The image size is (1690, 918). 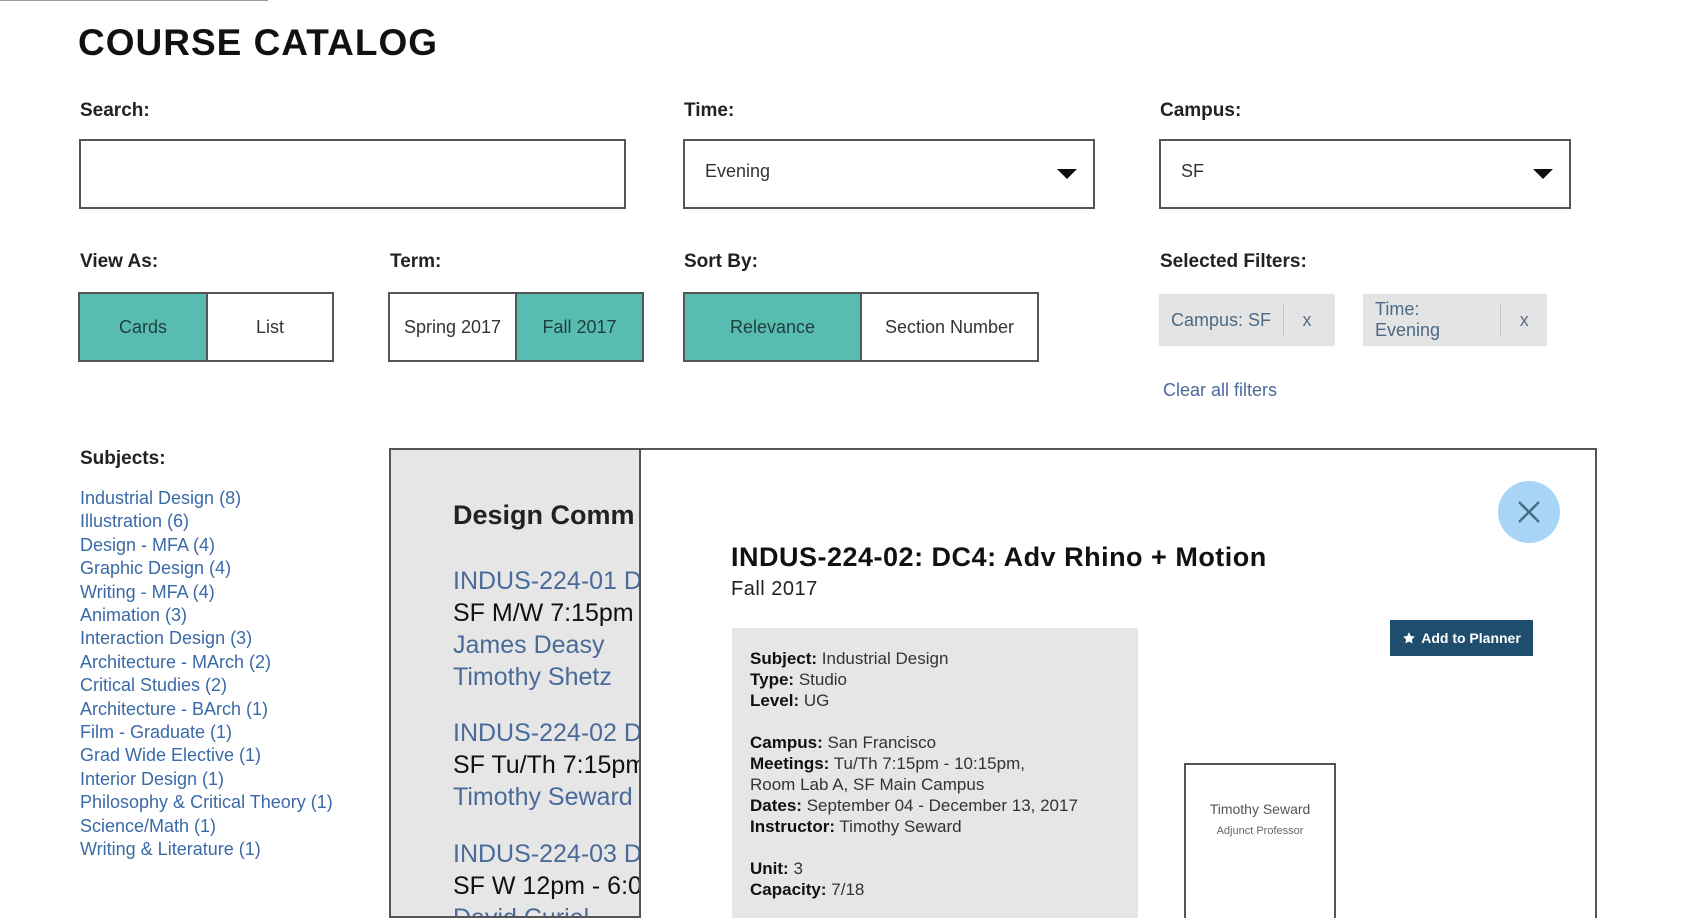 I want to click on star-icon, so click(x=1409, y=638).